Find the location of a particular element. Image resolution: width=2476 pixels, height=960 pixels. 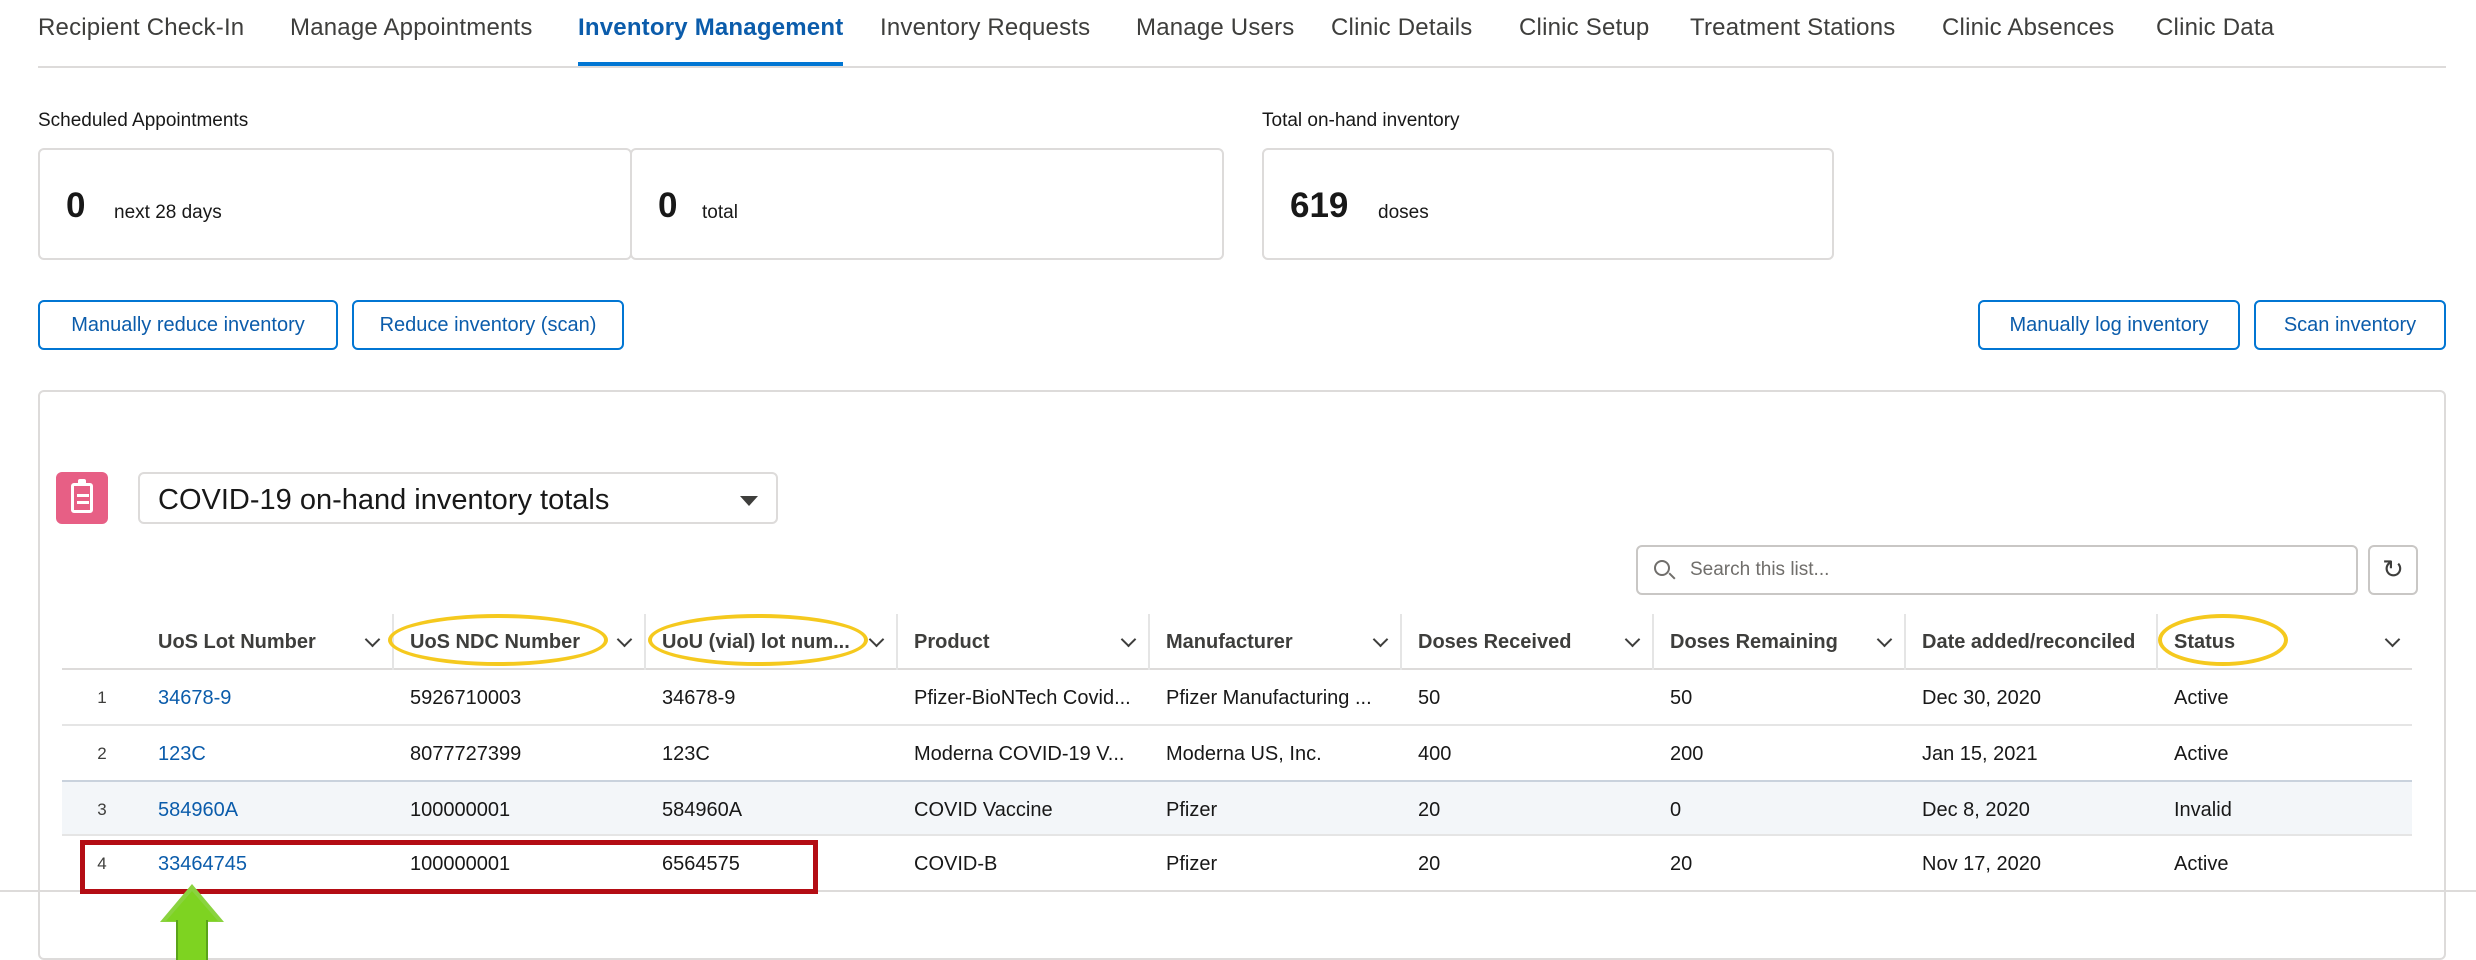

reduce-inventory-scan-button: Reduce inventory (scan) is located at coordinates (488, 325).